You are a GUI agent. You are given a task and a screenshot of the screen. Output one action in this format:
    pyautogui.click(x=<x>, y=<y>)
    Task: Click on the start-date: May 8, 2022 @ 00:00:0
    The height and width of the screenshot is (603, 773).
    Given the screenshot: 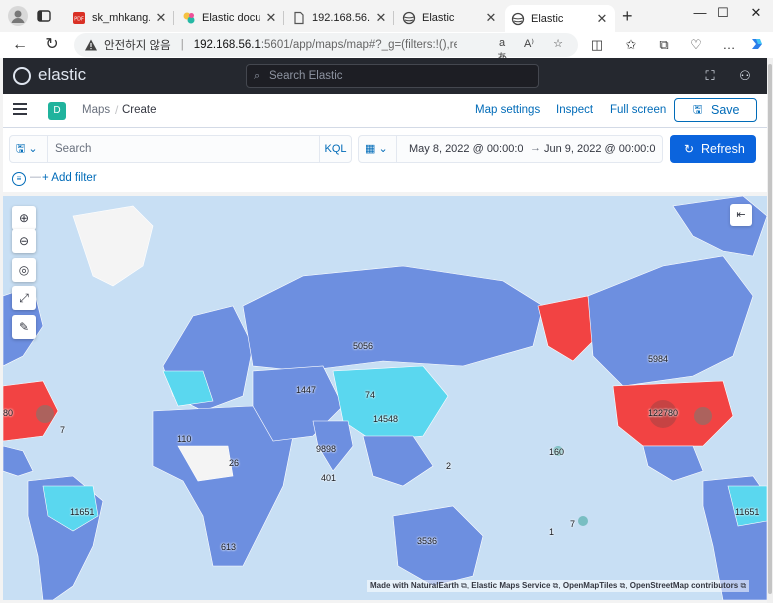 What is the action you would take?
    pyautogui.click(x=466, y=149)
    